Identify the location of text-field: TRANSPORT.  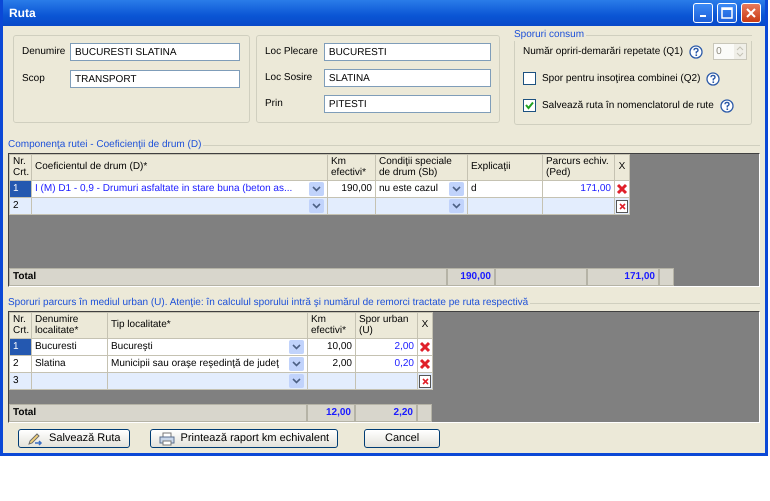
(155, 79).